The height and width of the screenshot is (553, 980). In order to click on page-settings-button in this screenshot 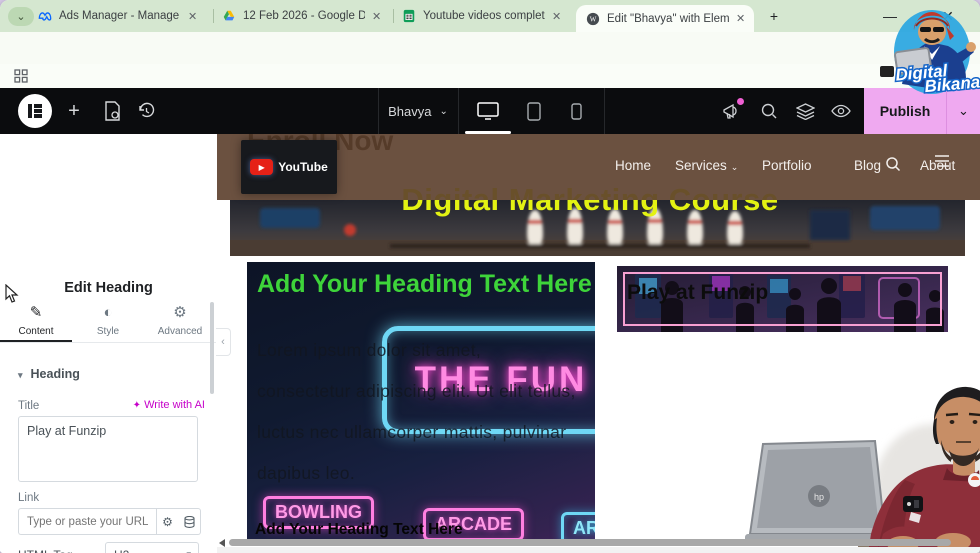, I will do `click(112, 111)`.